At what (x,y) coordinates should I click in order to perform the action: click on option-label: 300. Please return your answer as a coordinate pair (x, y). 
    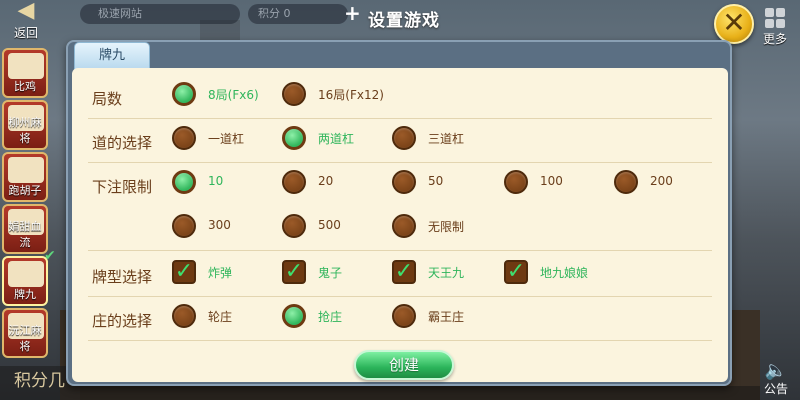
    Looking at the image, I should click on (219, 225).